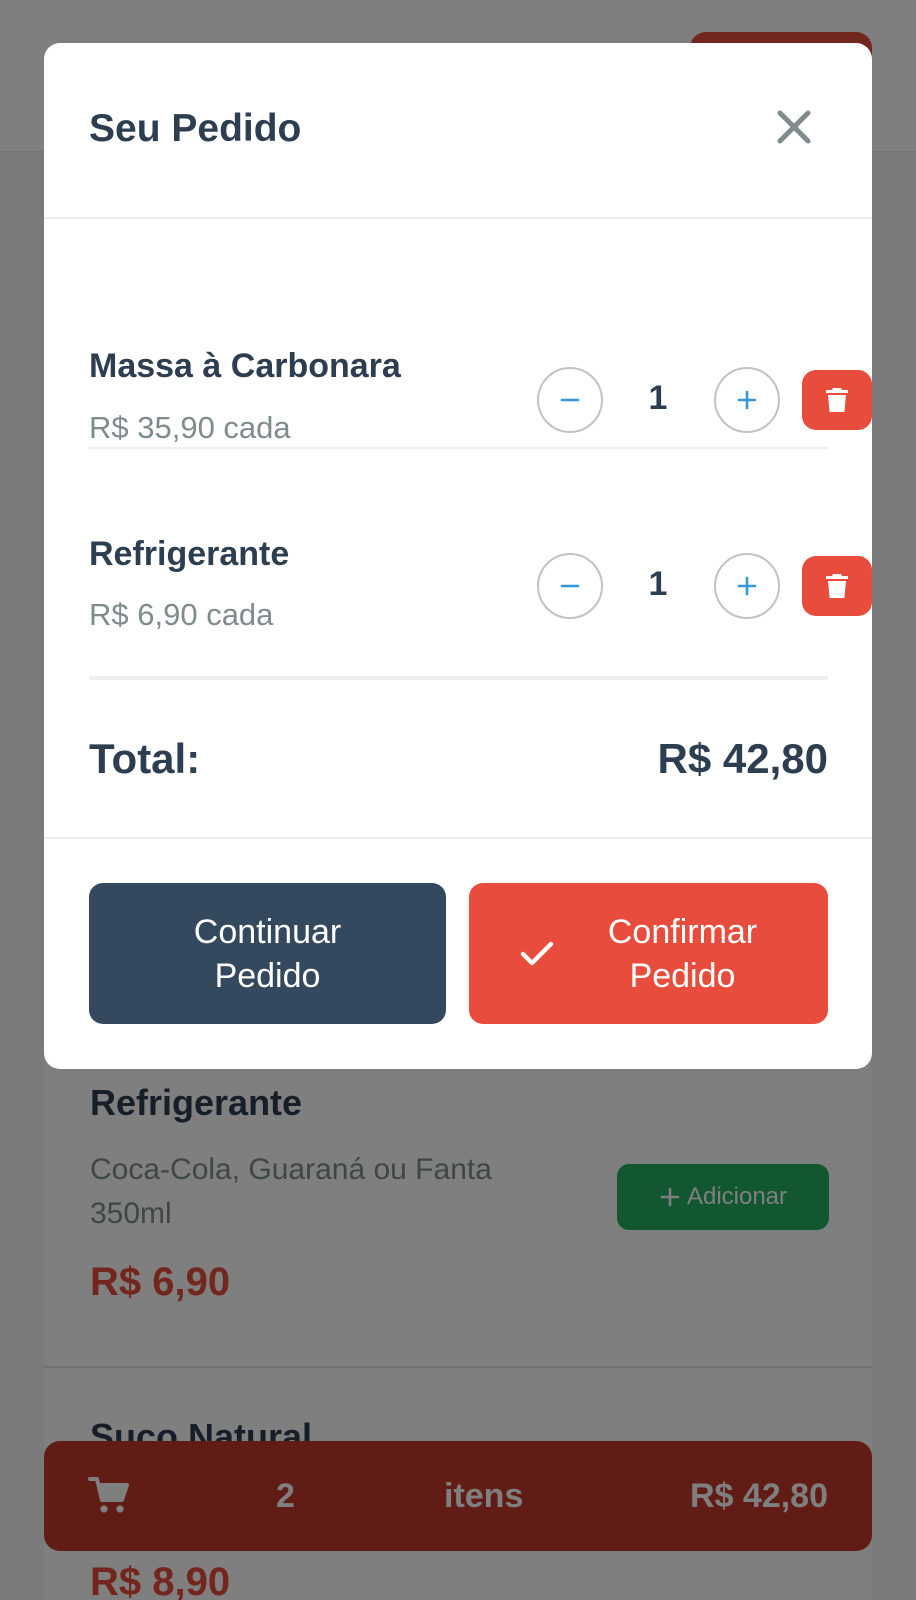  I want to click on order-item: Massa à Carbonara R$ 35,90 cada 1, so click(480, 356).